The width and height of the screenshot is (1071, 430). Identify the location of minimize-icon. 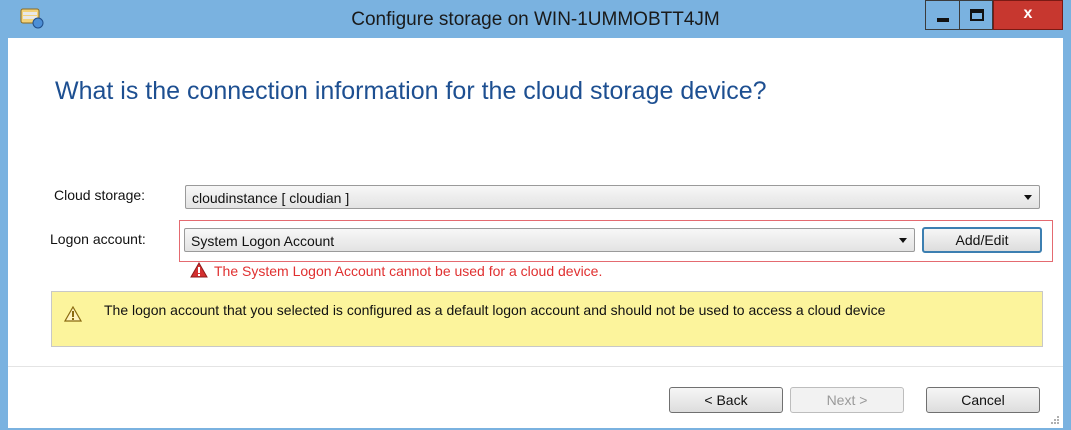
(943, 20).